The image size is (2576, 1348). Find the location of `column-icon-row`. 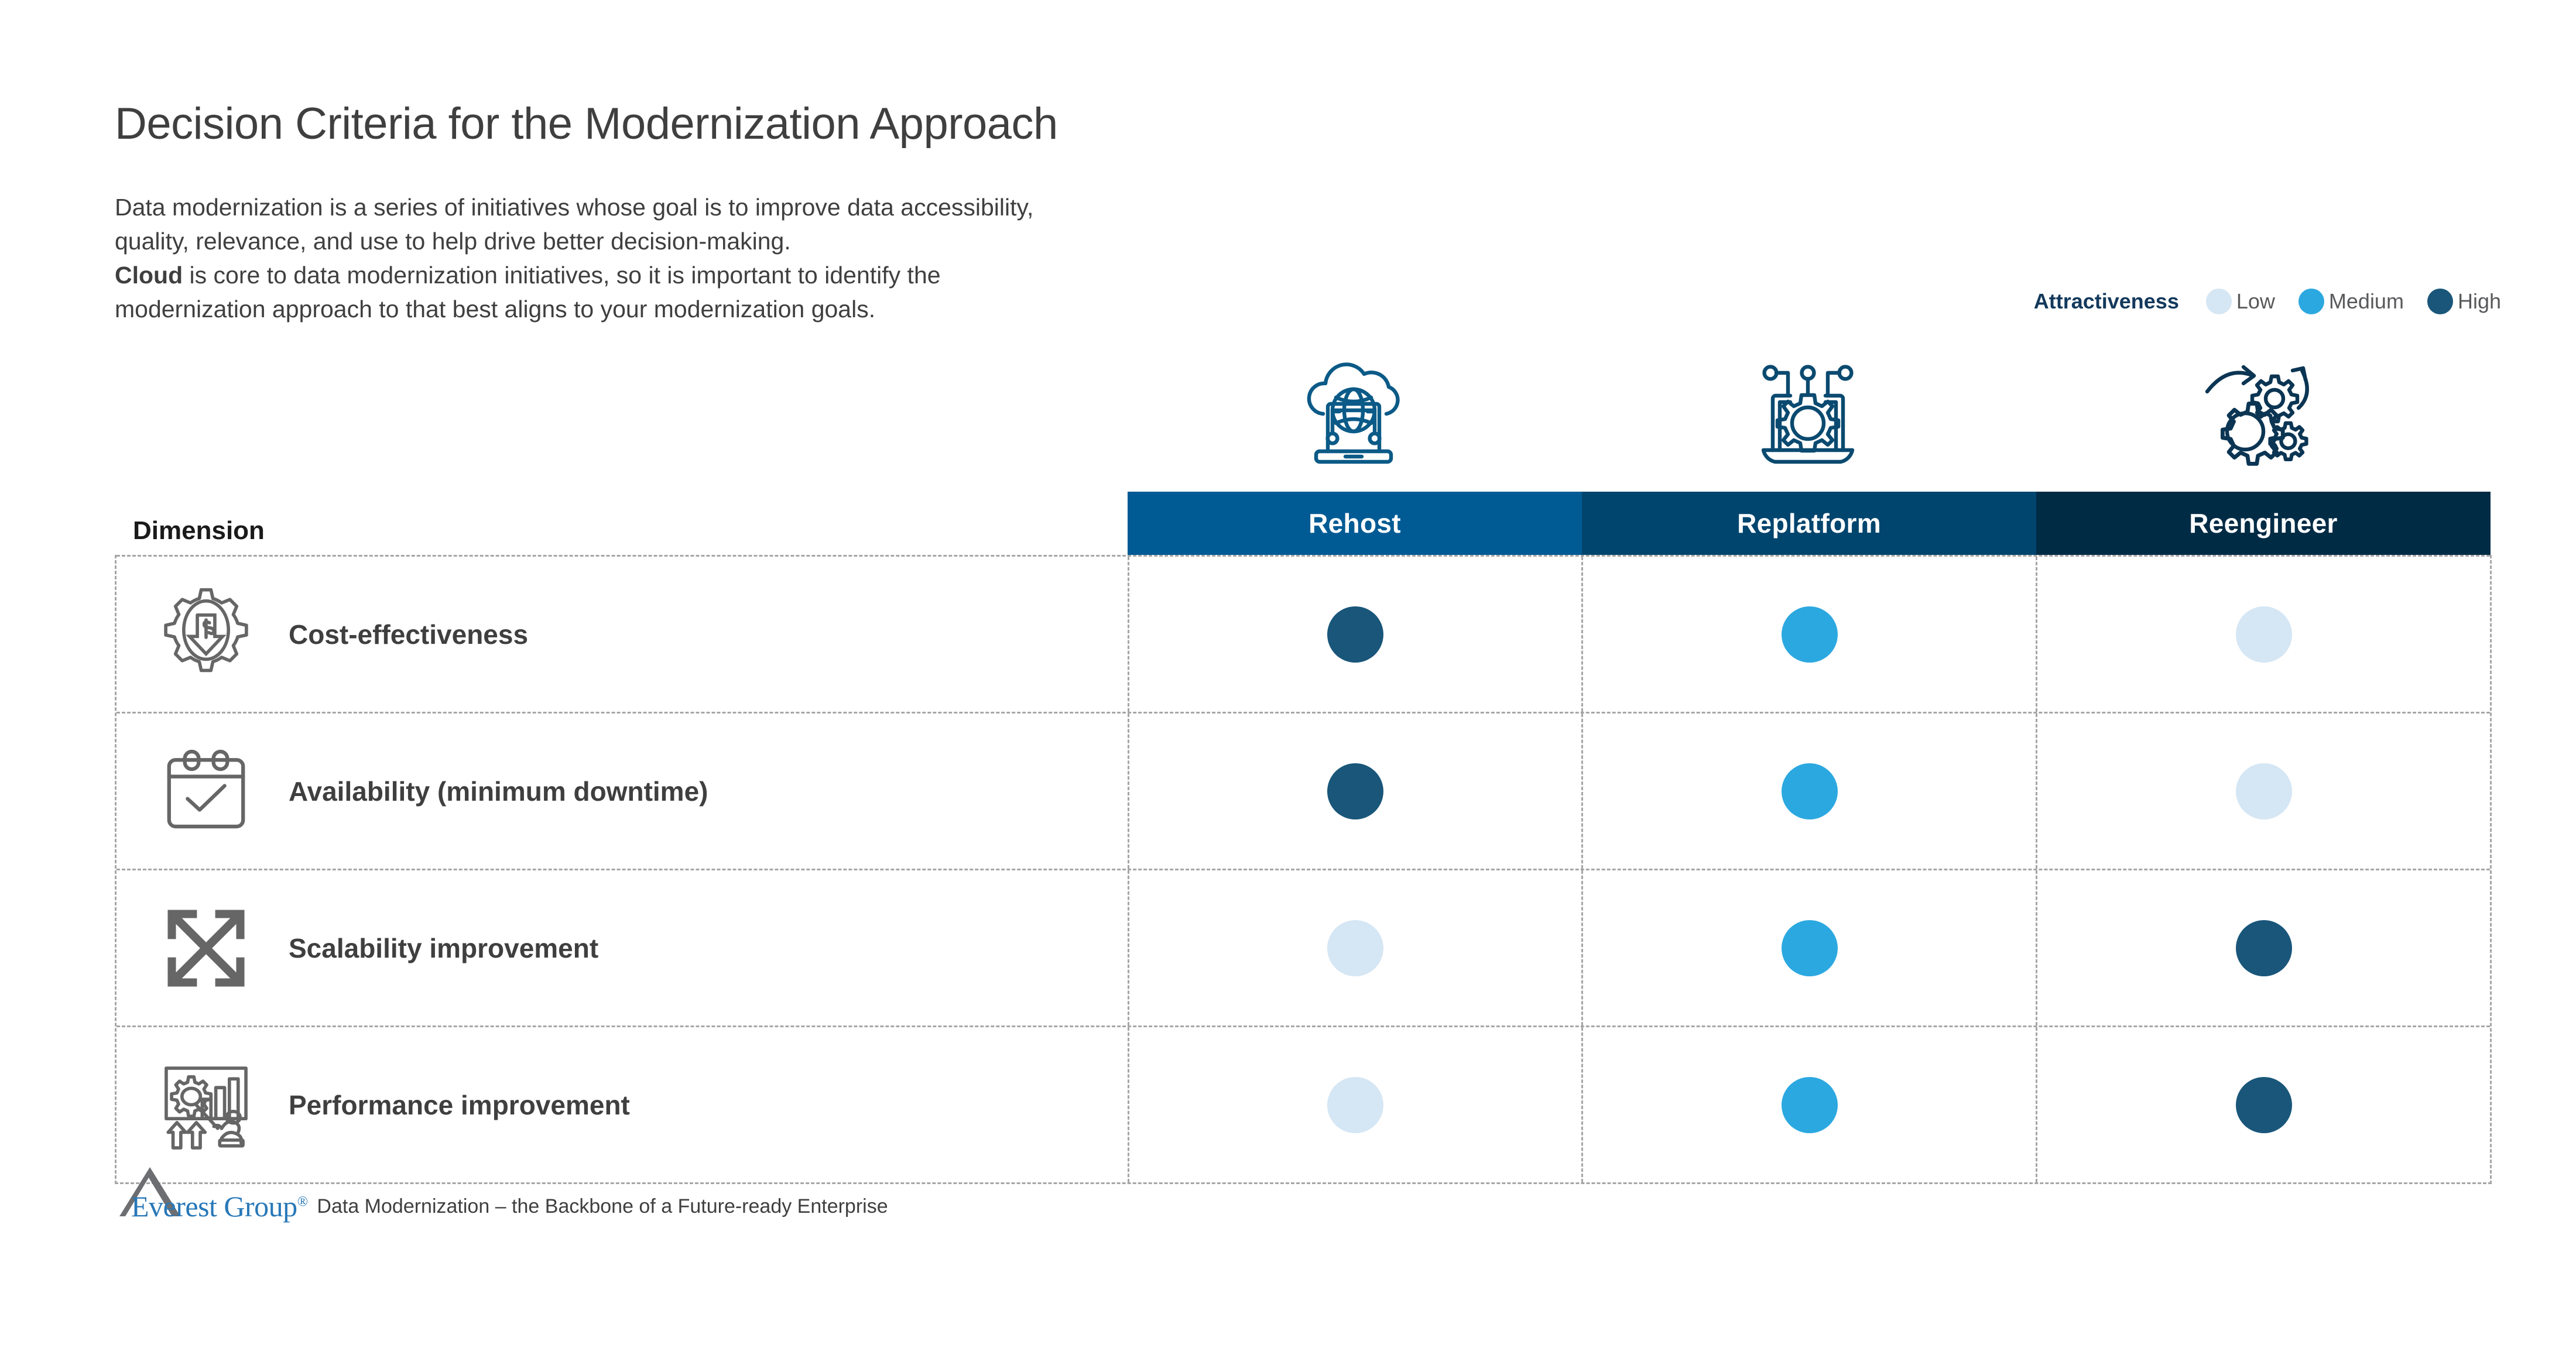

column-icon-row is located at coordinates (1809, 417).